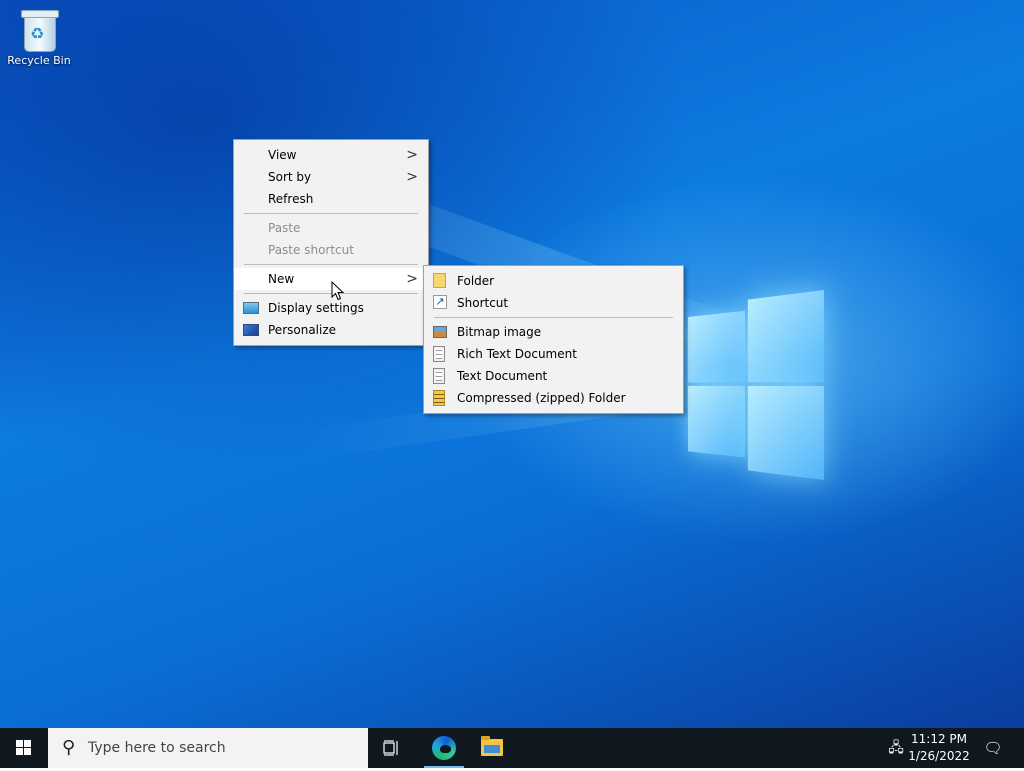  I want to click on zipped-folder-icon, so click(439, 398).